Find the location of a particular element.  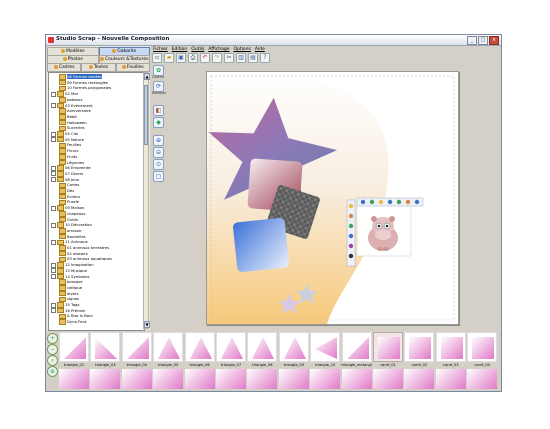

tree-item: 07 Divers is located at coordinates (67, 174).